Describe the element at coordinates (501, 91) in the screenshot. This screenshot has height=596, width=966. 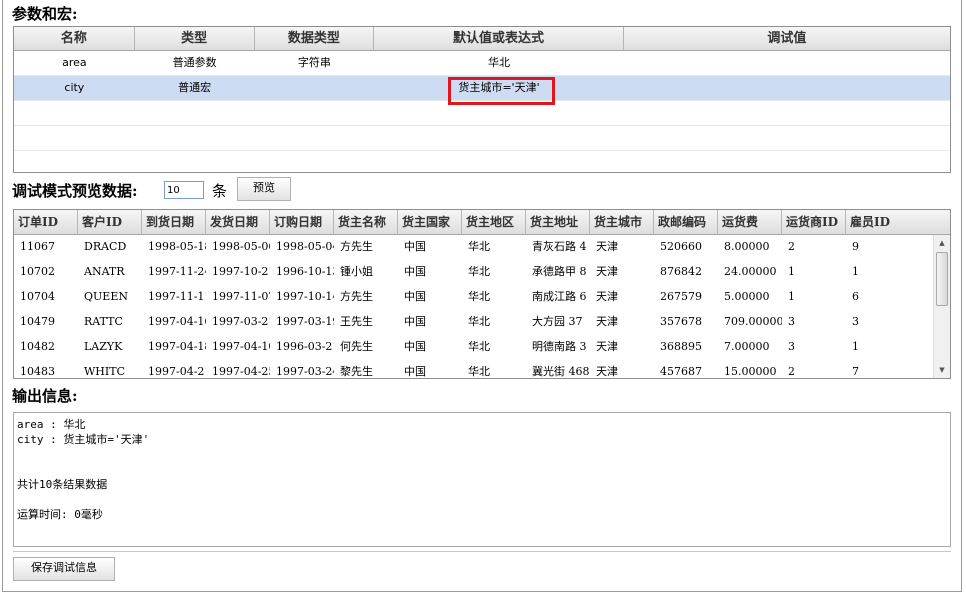
I see `highlight-annotation-box` at that location.